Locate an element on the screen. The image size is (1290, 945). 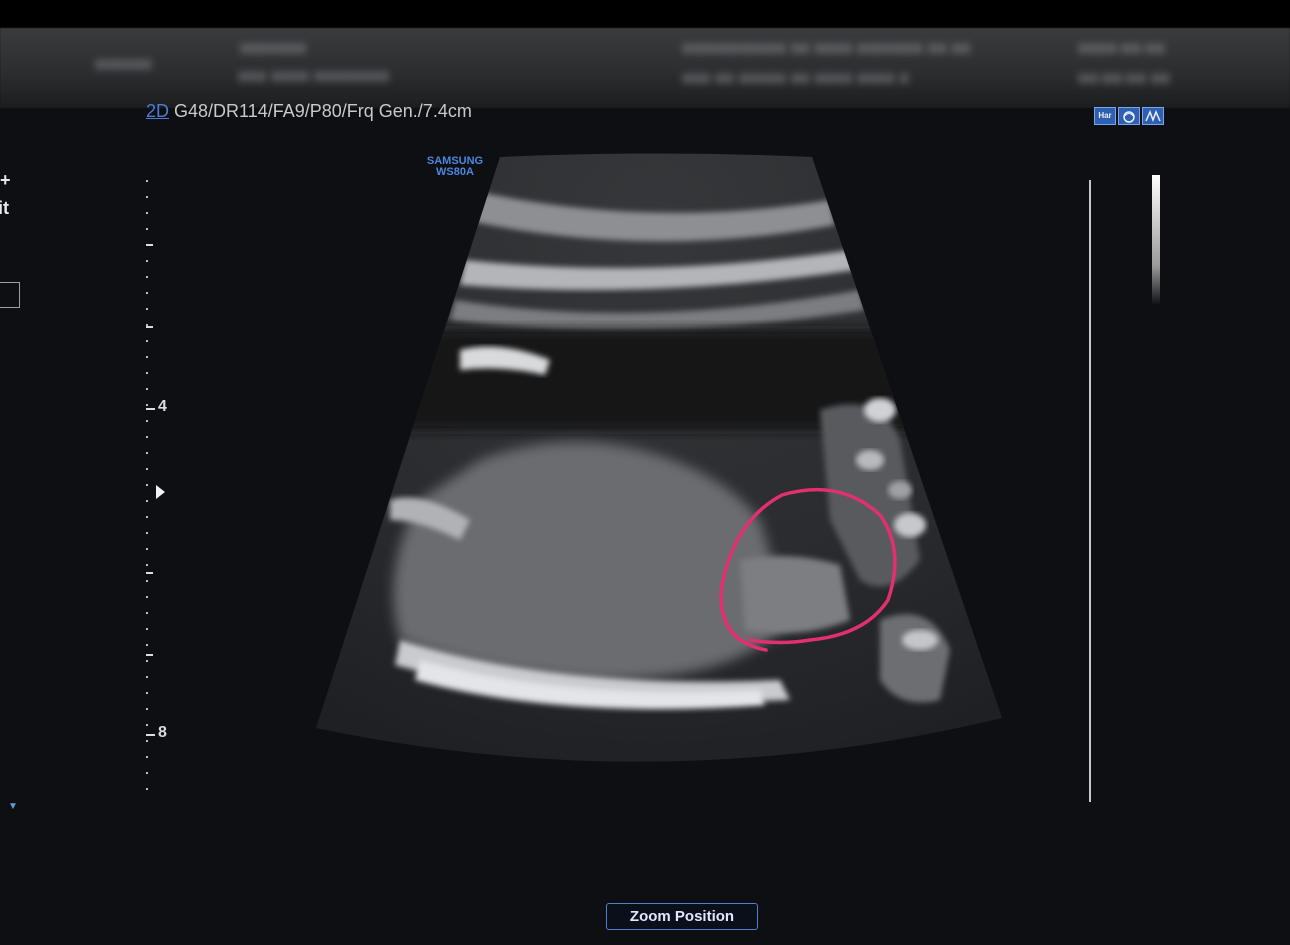
focus-marker-icon is located at coordinates (160, 492).